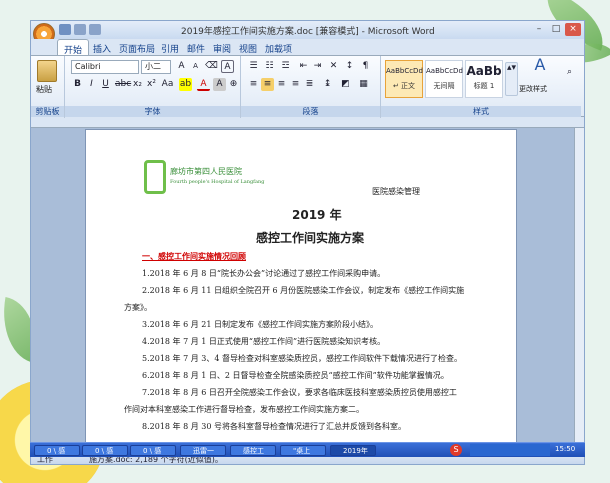  What do you see at coordinates (253, 84) in the screenshot?
I see `align-left-icon: ≡` at bounding box center [253, 84].